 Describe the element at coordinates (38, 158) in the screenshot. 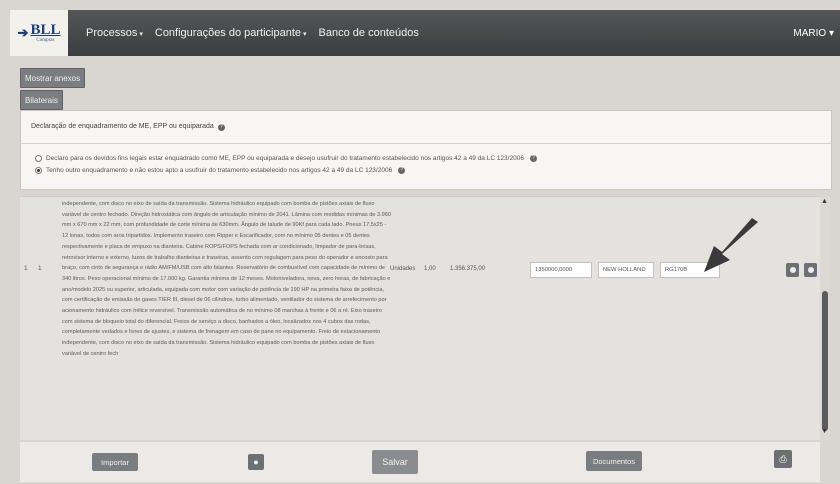

I see `radio-button` at that location.